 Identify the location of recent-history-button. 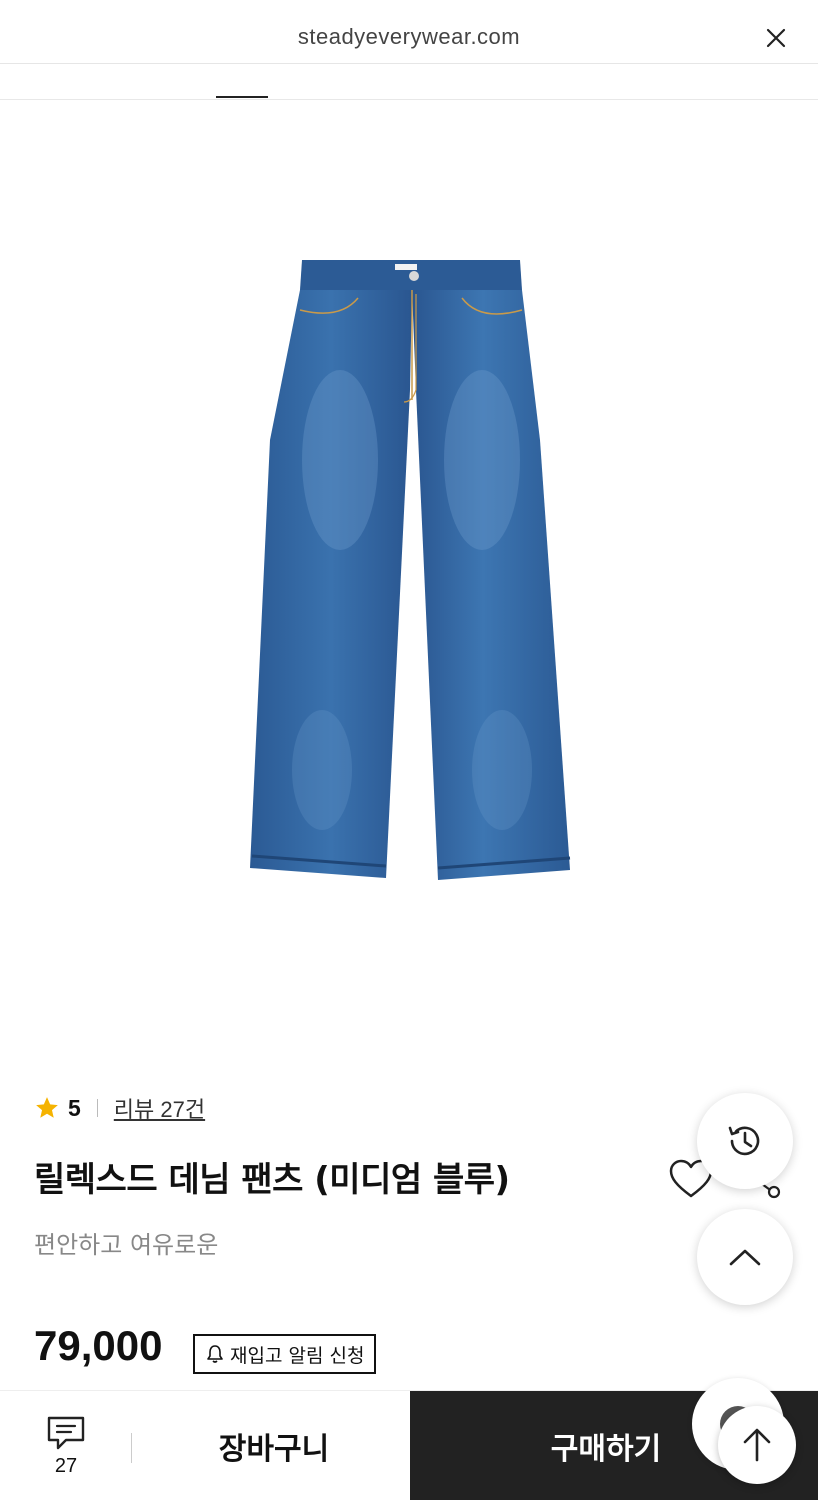
(745, 1141).